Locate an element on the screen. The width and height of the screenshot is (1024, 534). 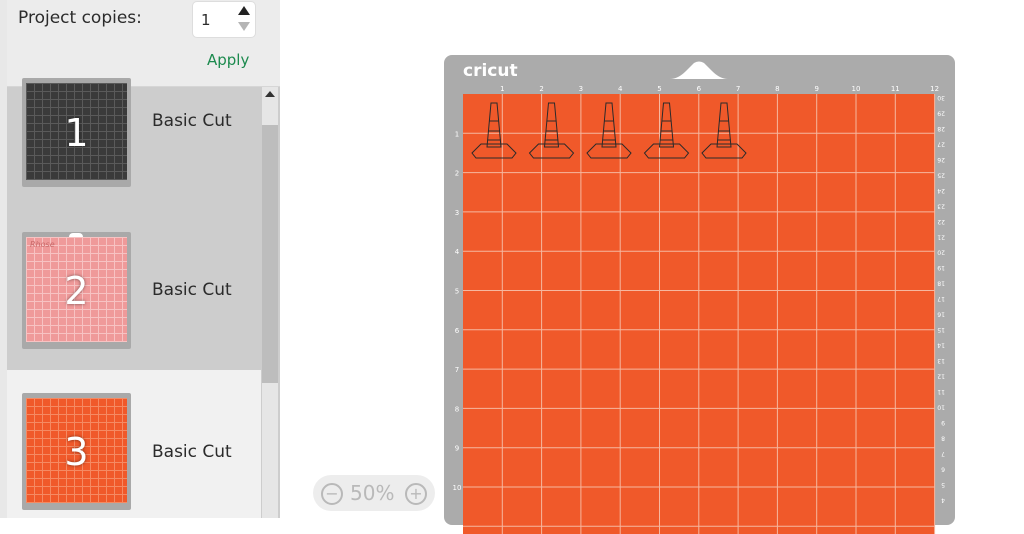
left-ruler-tick: 4 is located at coordinates (457, 252).